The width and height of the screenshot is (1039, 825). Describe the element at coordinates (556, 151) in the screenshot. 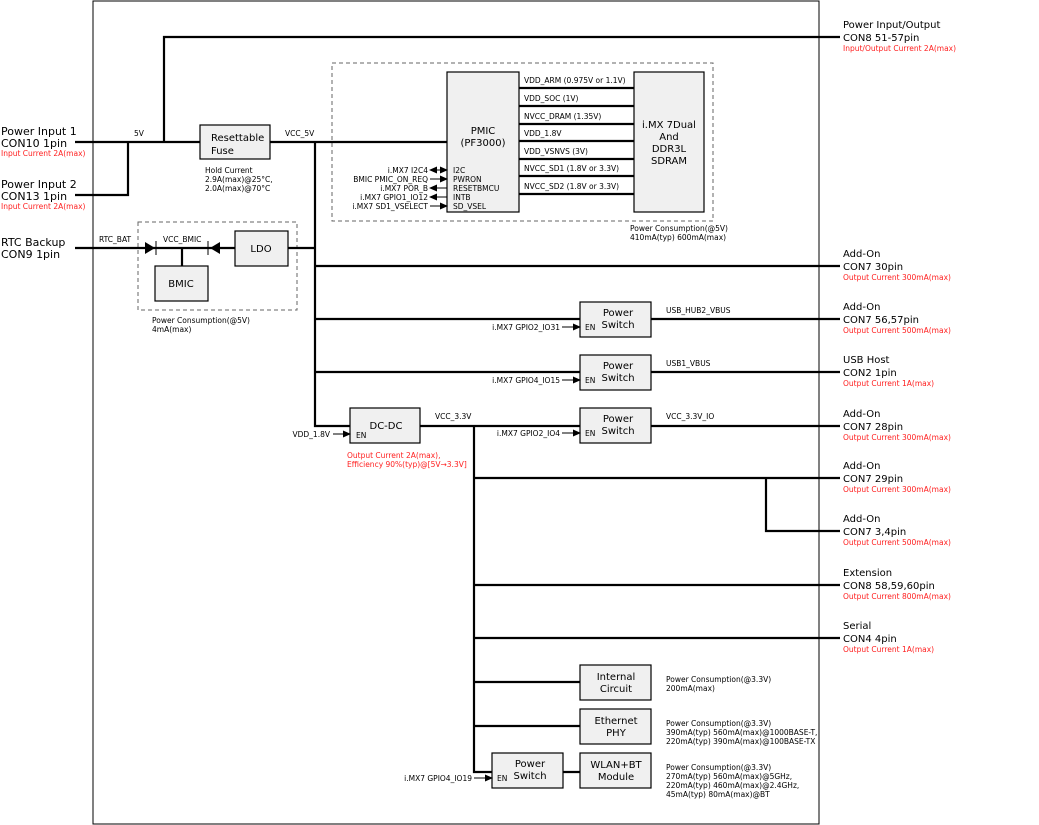

I see `rail-label: VDD_VSNVS (3V)` at that location.